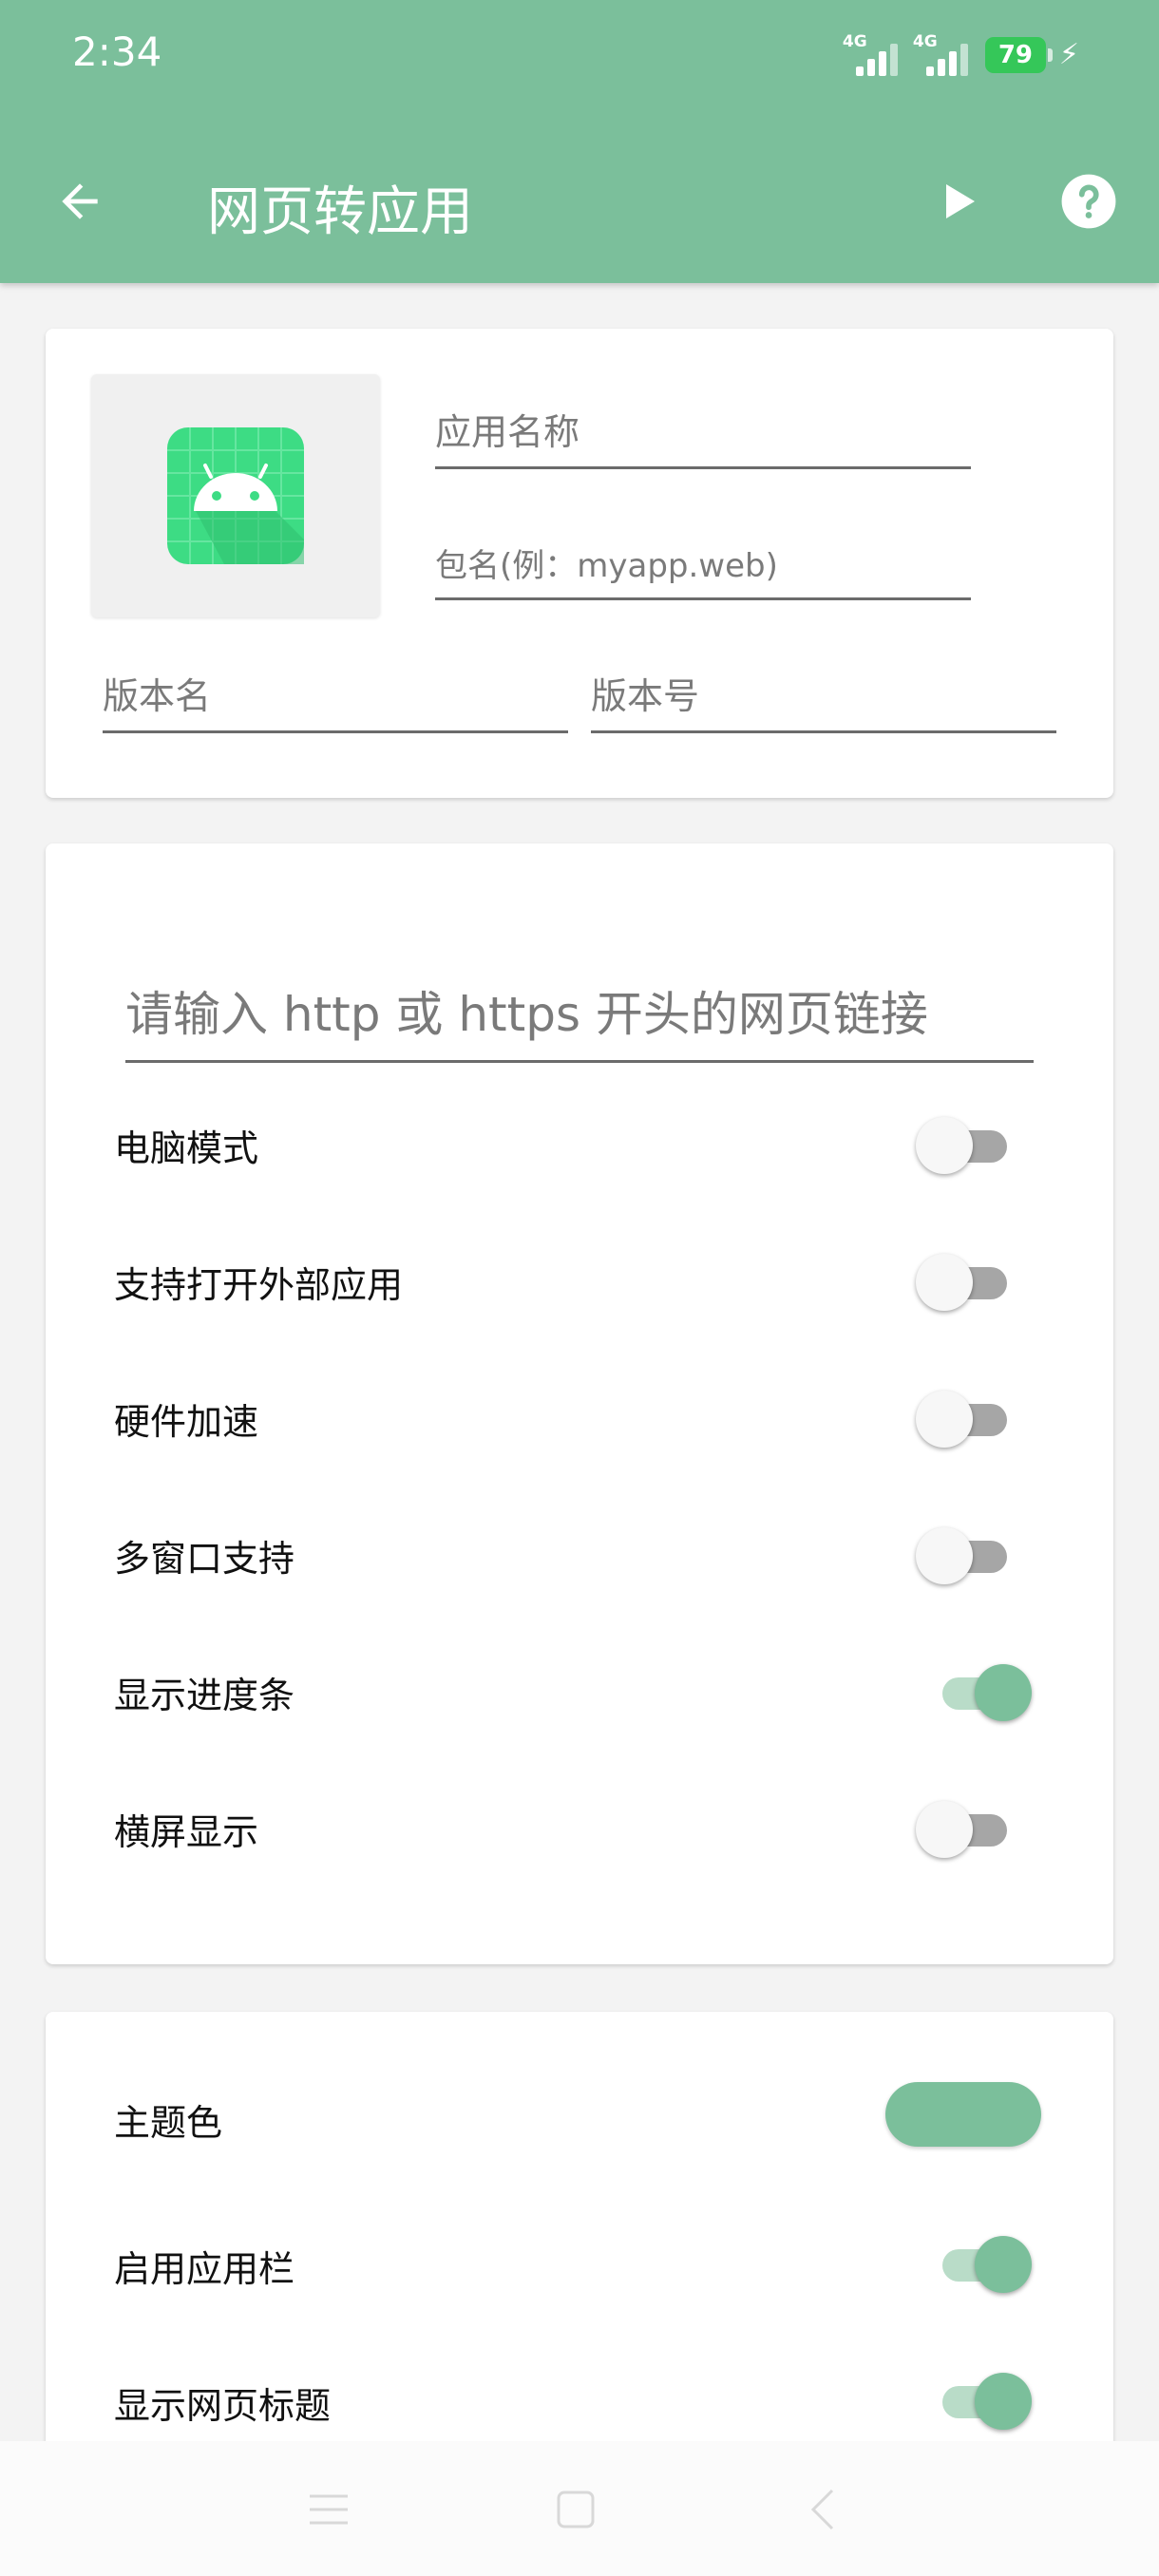 The width and height of the screenshot is (1159, 2576). What do you see at coordinates (204, 2269) in the screenshot?
I see `option-label: 启用应用栏` at bounding box center [204, 2269].